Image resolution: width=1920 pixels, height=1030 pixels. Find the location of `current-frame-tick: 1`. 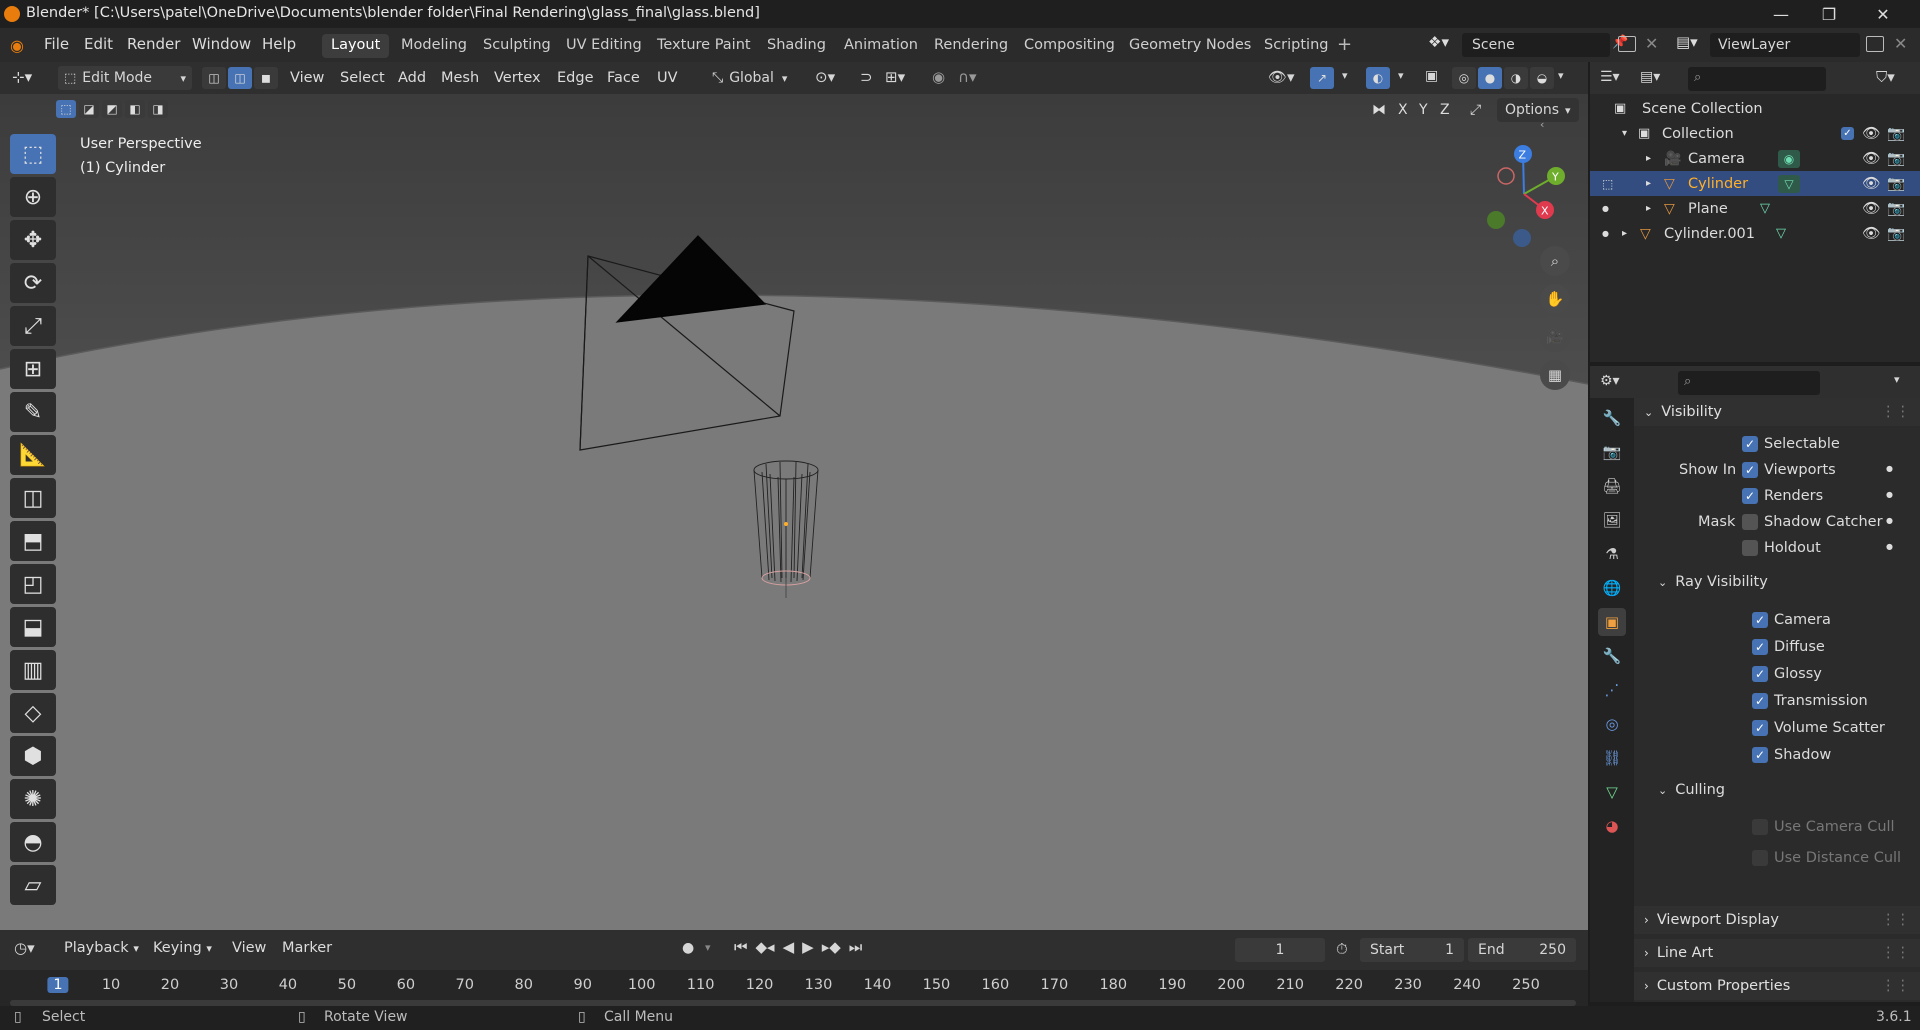

current-frame-tick: 1 is located at coordinates (58, 985).